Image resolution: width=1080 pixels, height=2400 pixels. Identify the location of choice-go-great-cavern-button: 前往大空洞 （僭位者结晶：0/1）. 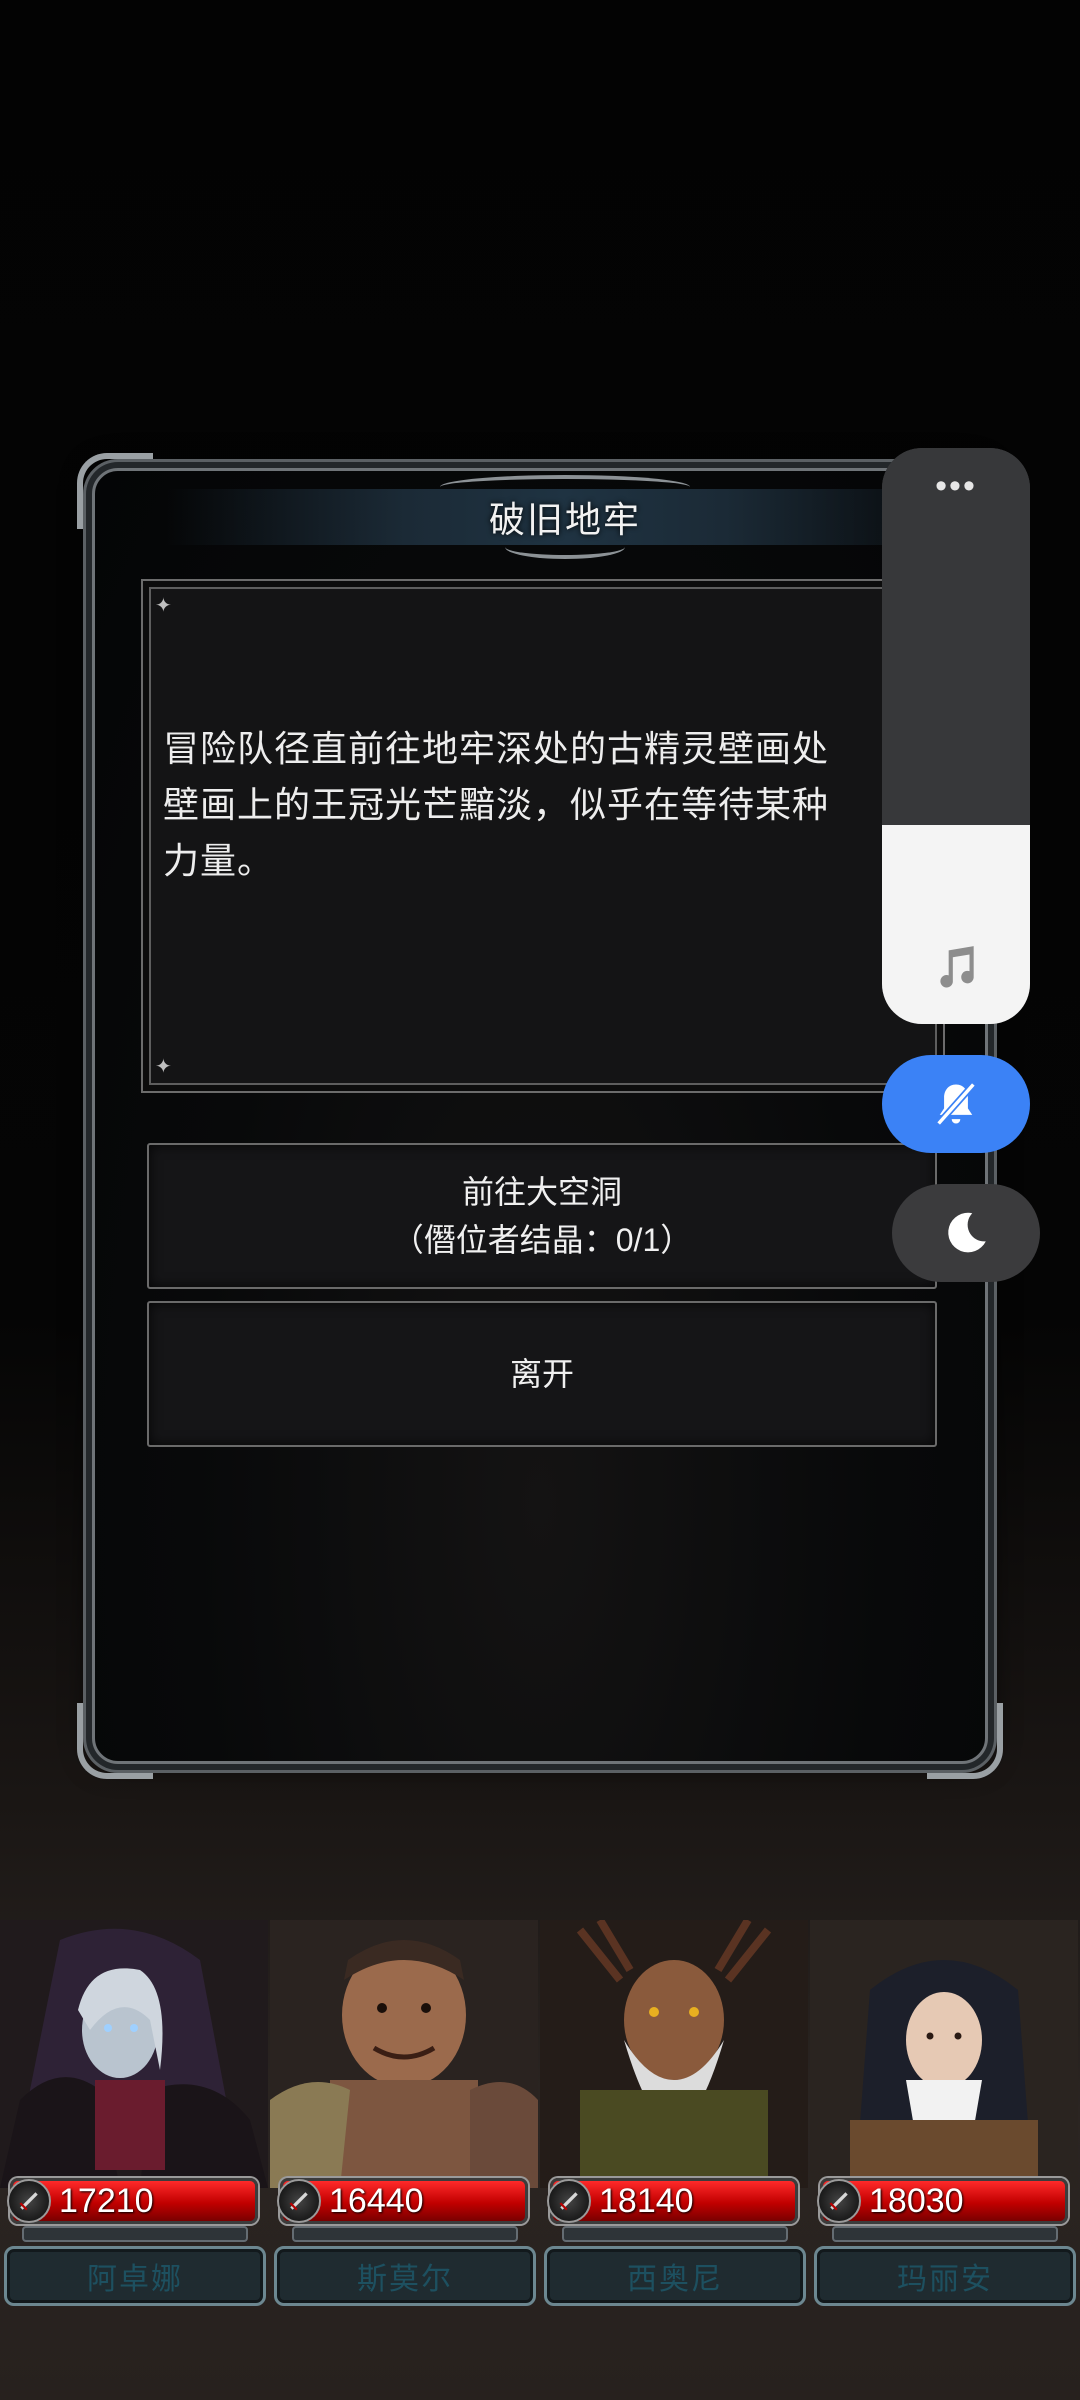
(542, 1216).